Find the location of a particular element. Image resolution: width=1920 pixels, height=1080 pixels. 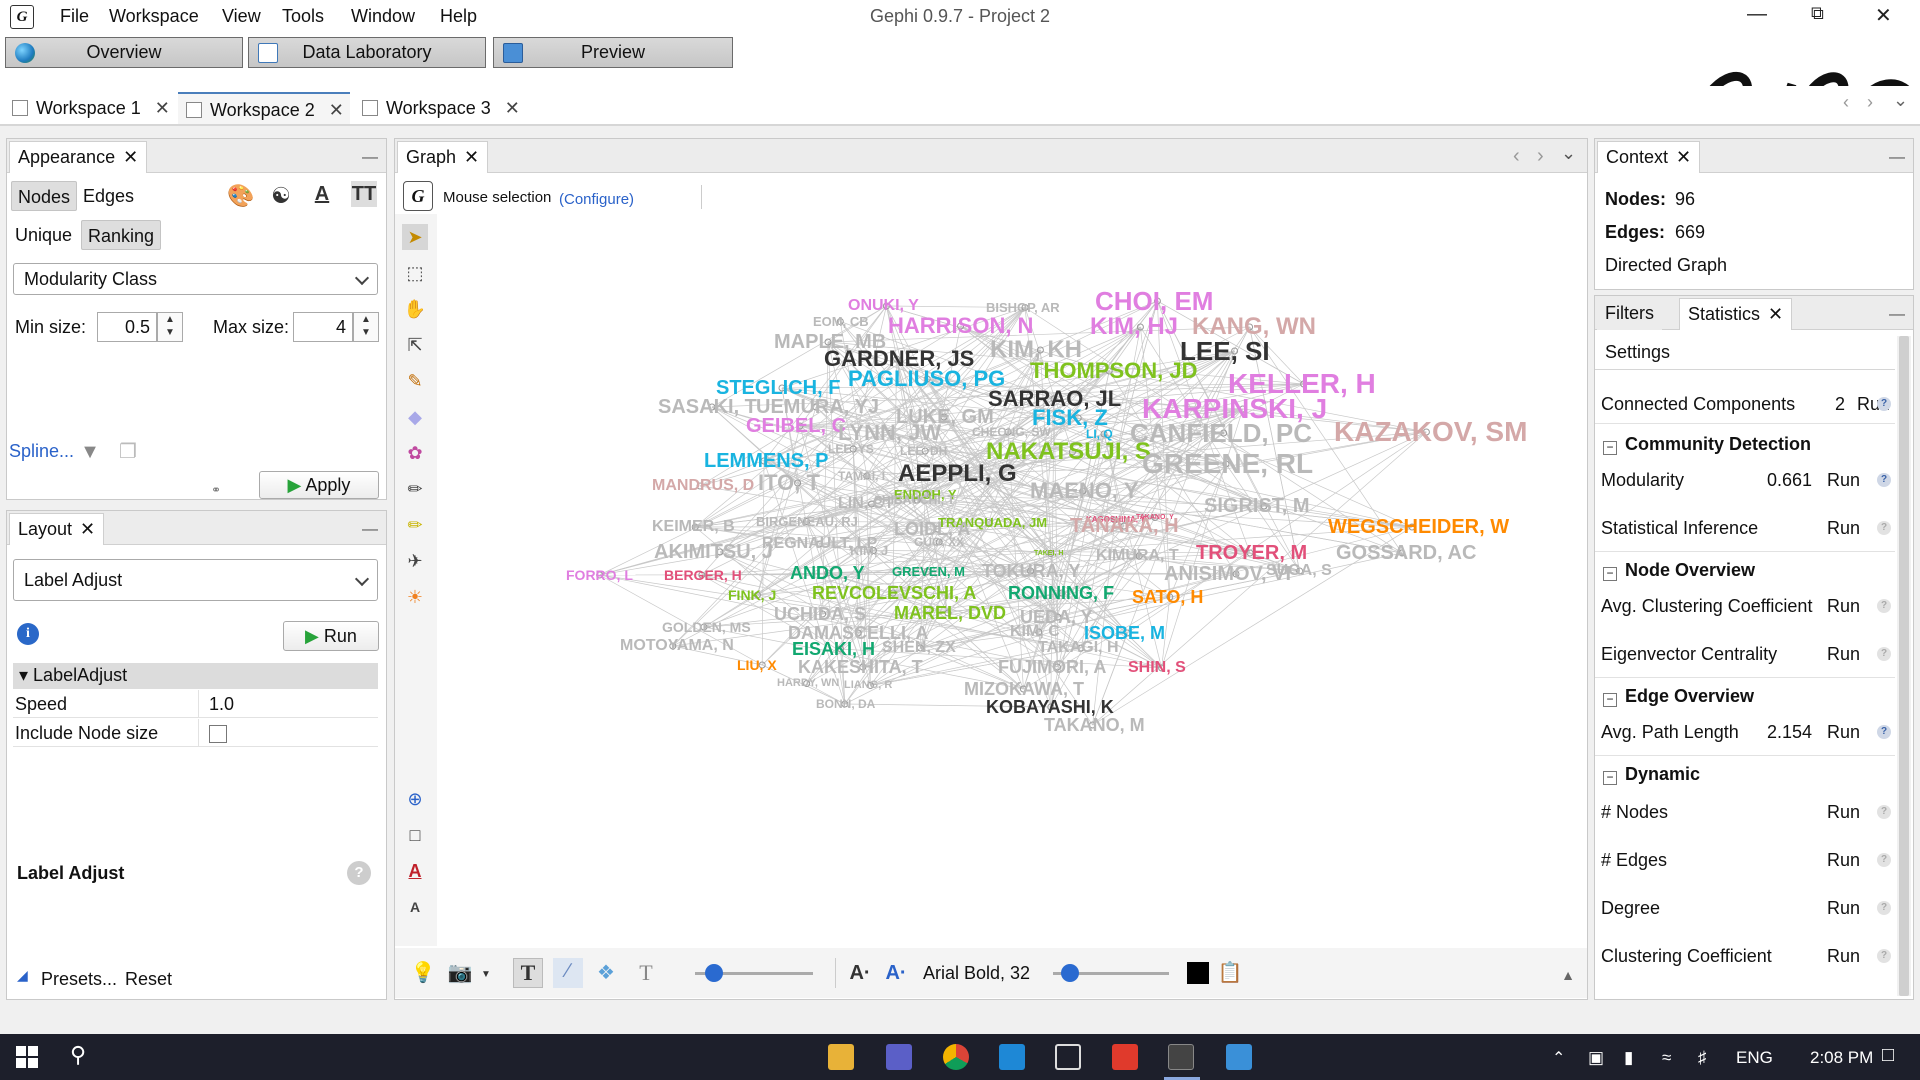

gephi-taskbar-icon is located at coordinates (1181, 1057).